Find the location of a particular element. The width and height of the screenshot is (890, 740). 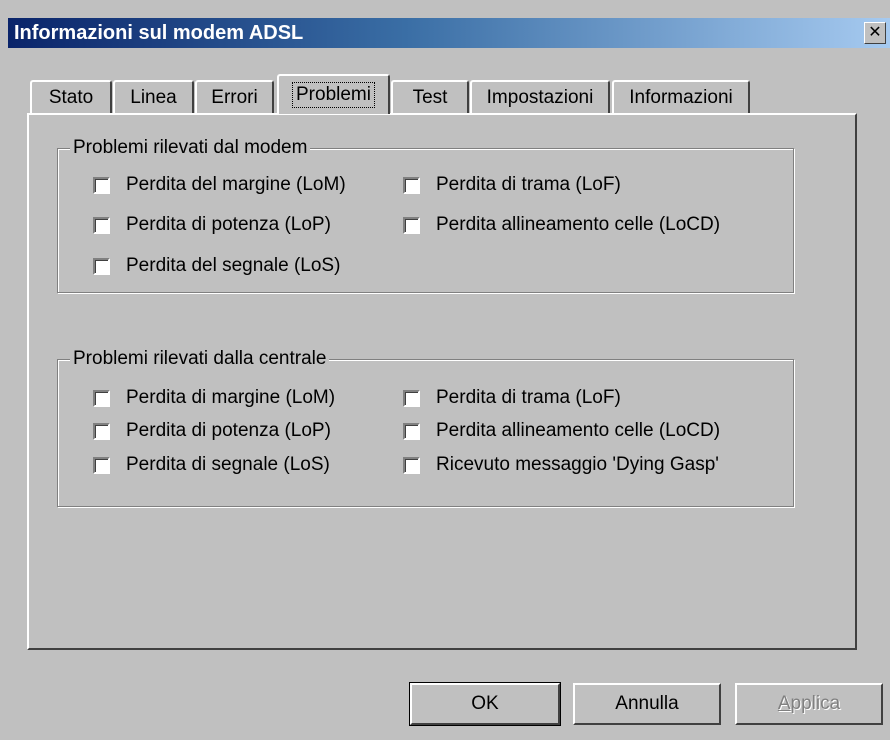

tab-label: Informazioni is located at coordinates (681, 97).